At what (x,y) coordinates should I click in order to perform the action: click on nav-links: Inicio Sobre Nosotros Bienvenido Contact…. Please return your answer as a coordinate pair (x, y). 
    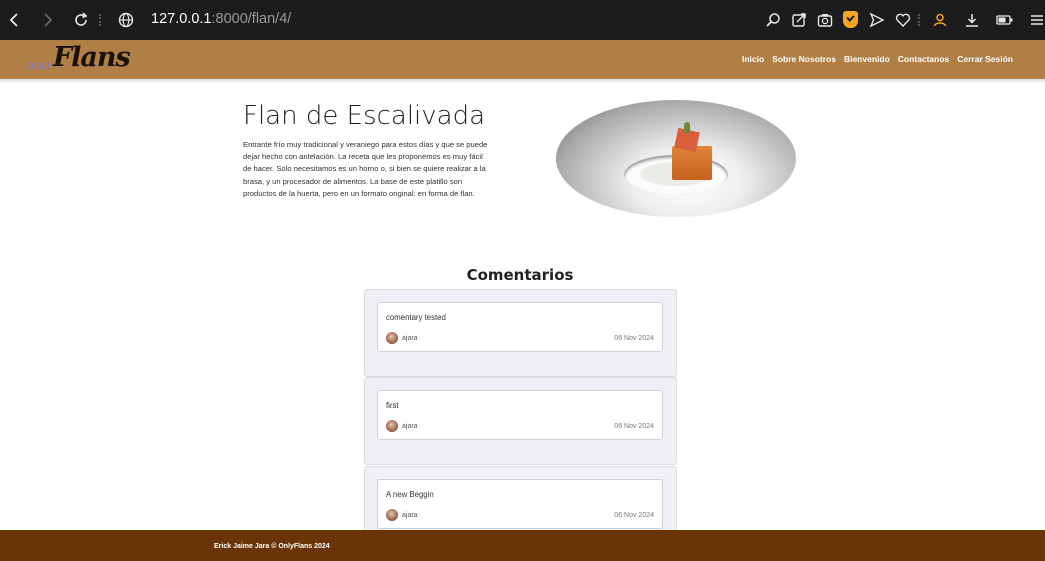
    Looking at the image, I should click on (877, 59).